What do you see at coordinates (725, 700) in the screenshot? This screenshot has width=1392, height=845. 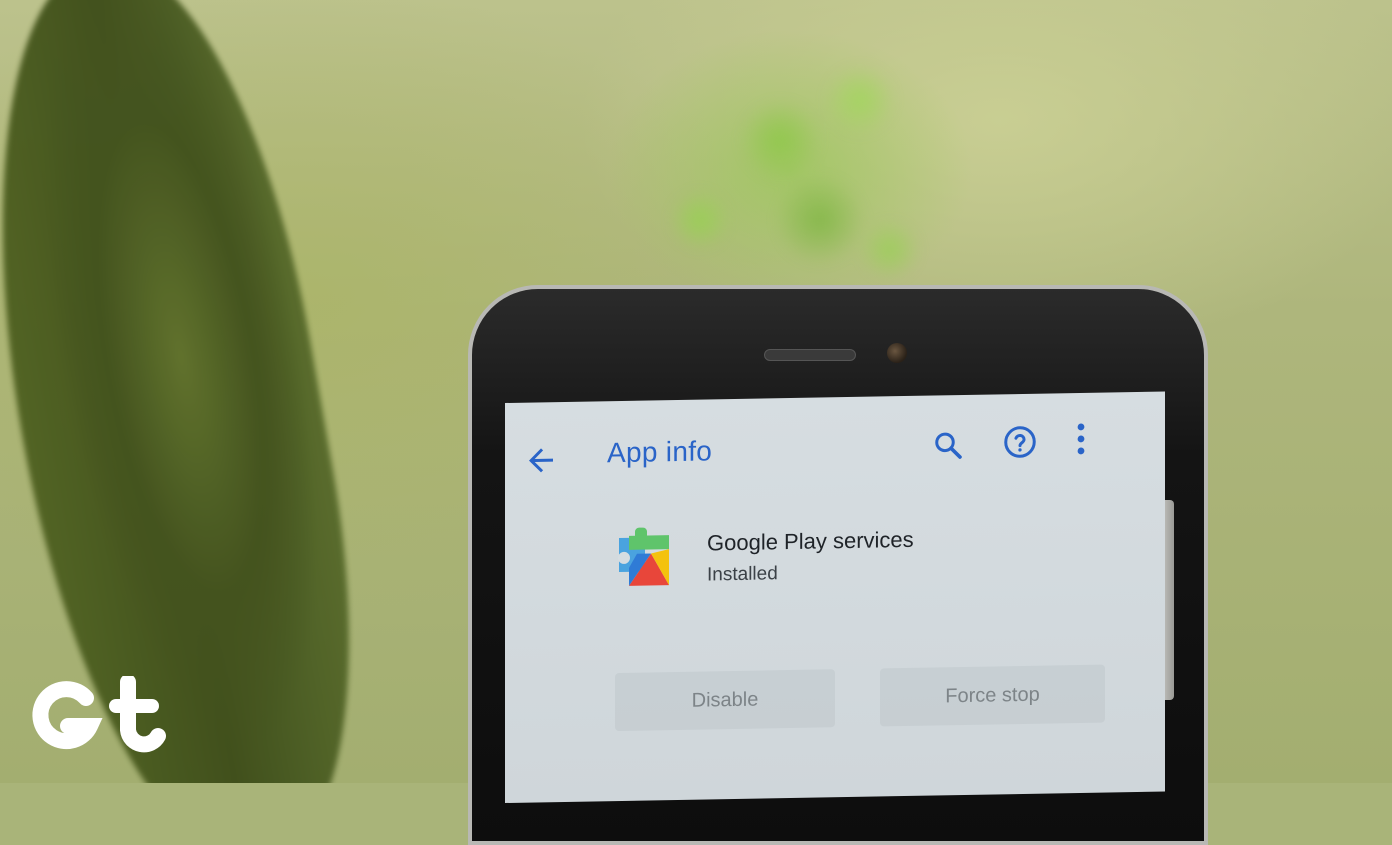 I see `disable-button: Disable` at bounding box center [725, 700].